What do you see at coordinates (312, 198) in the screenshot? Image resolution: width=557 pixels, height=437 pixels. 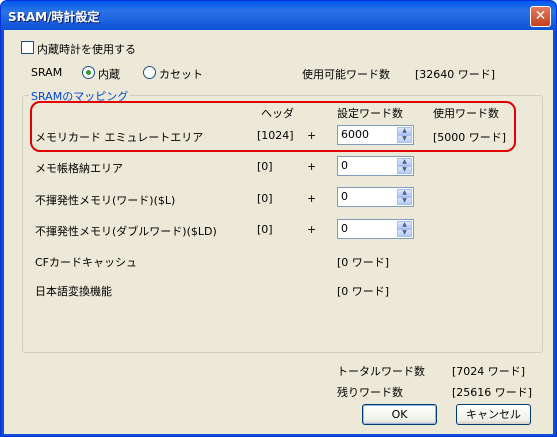 I see `row-plus-nvram-word: +` at bounding box center [312, 198].